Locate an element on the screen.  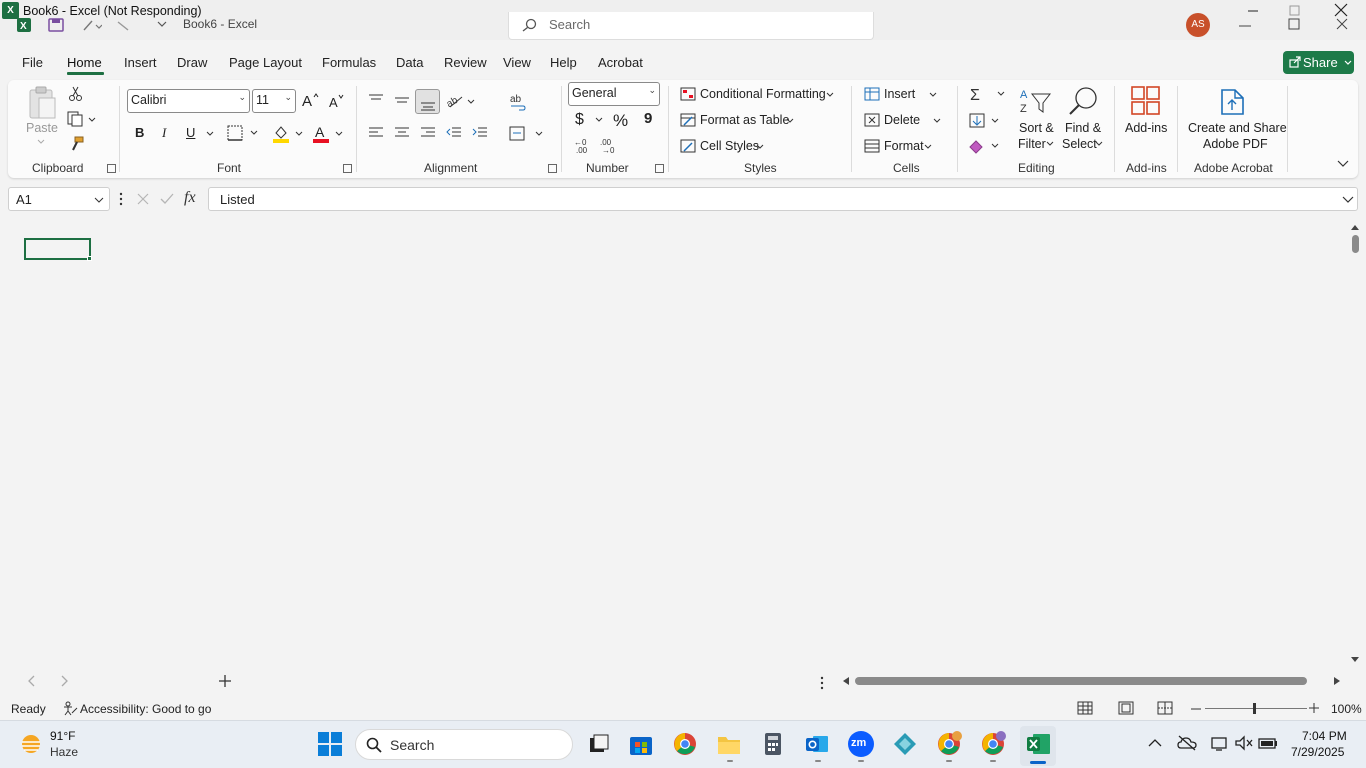
windows-start-icon is located at coordinates (330, 744).